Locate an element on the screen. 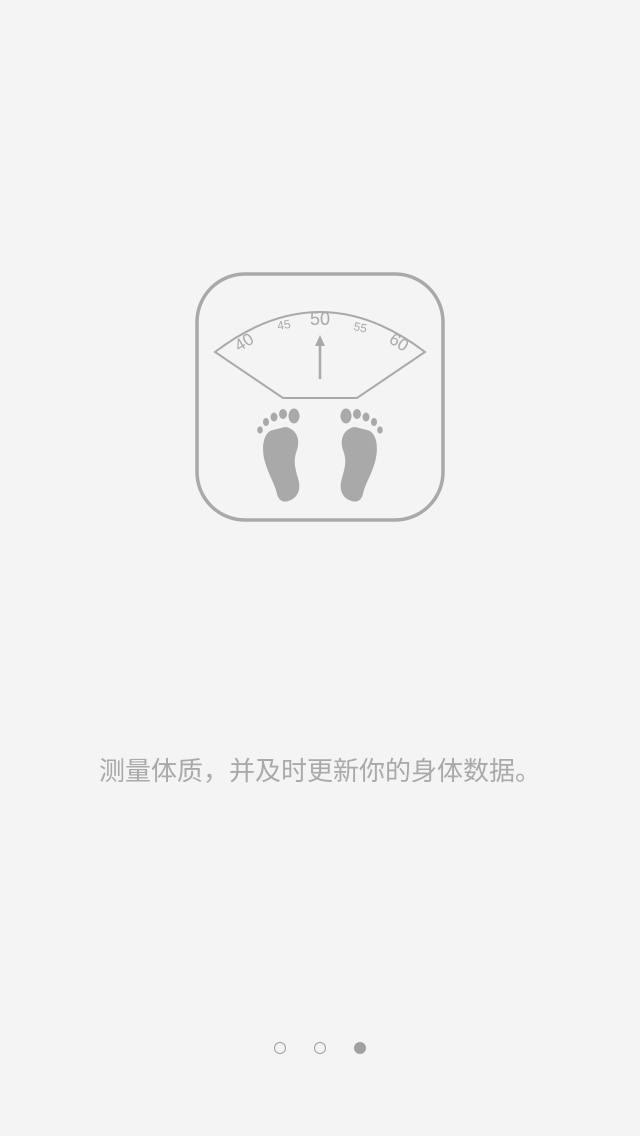 The width and height of the screenshot is (640, 1136). page-dot-3-active is located at coordinates (360, 1048).